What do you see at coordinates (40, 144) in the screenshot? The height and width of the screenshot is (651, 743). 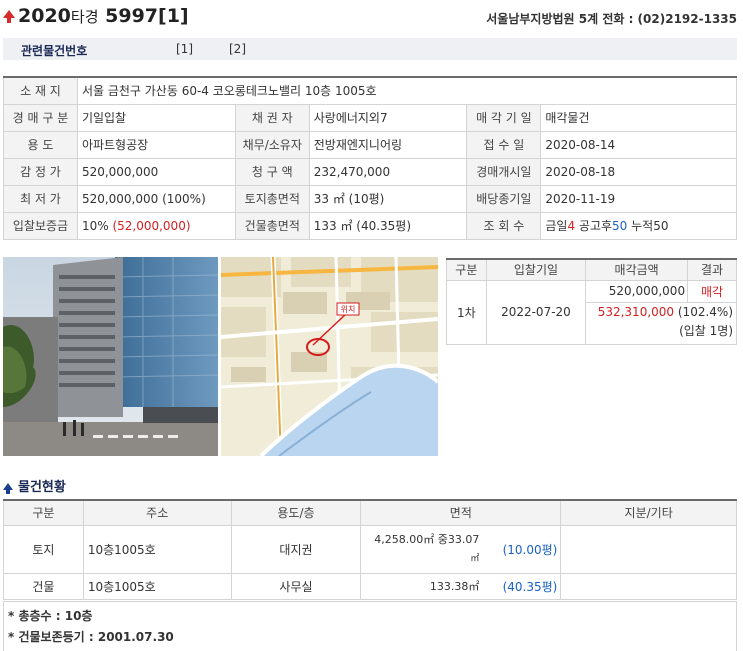 I see `usage-label: 용 도` at bounding box center [40, 144].